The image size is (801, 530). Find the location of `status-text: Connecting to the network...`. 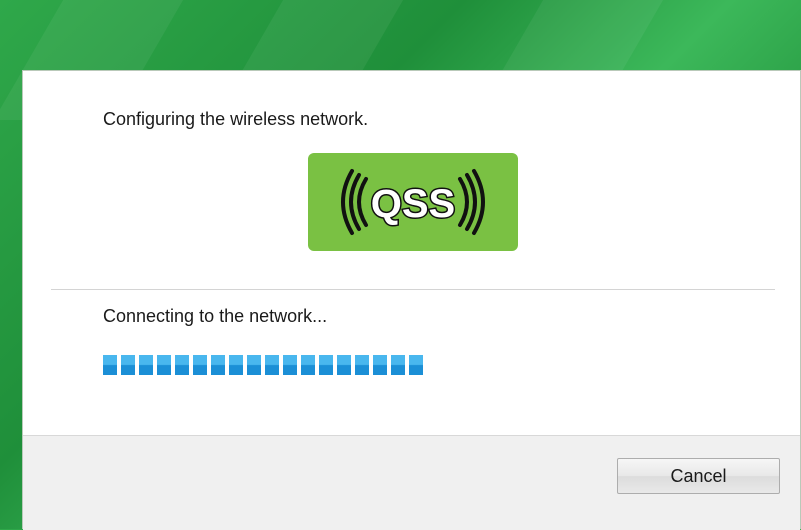

status-text: Connecting to the network... is located at coordinates (215, 316).